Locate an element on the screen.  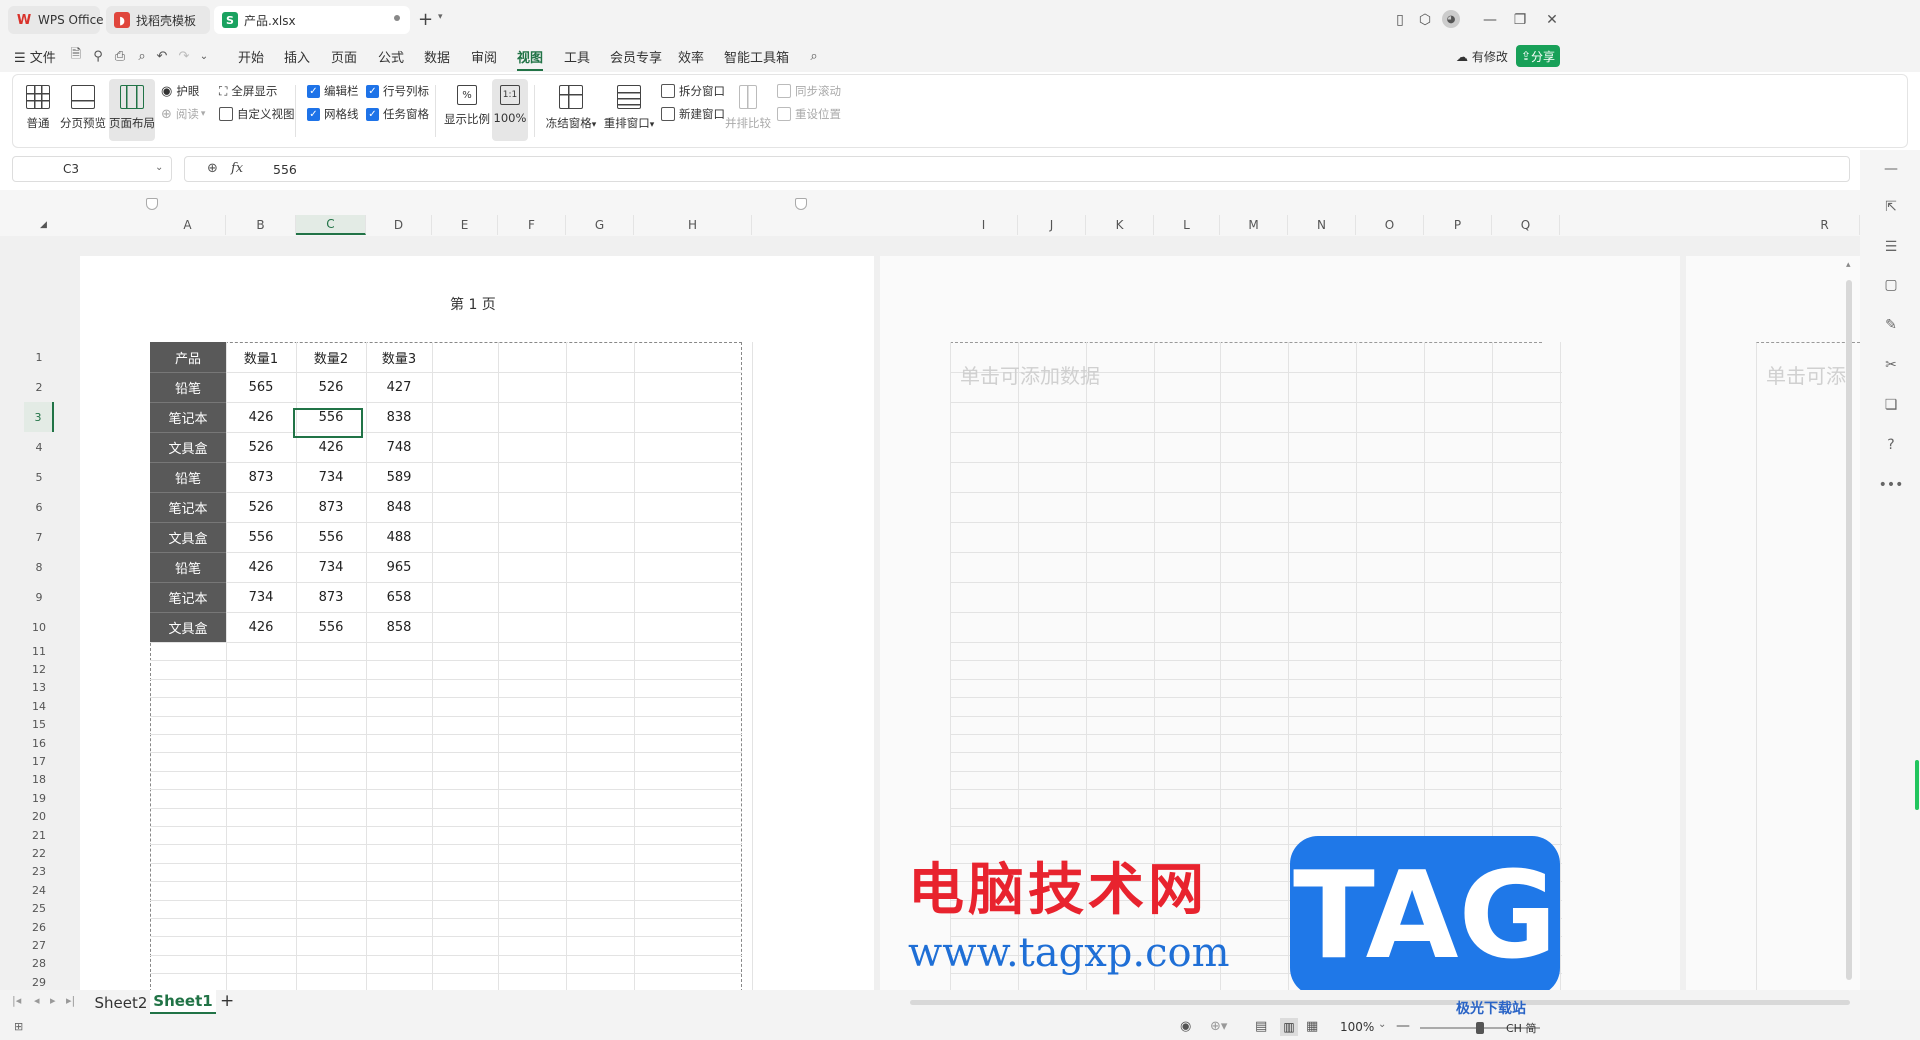
row-header: 15 is located at coordinates (39, 725).